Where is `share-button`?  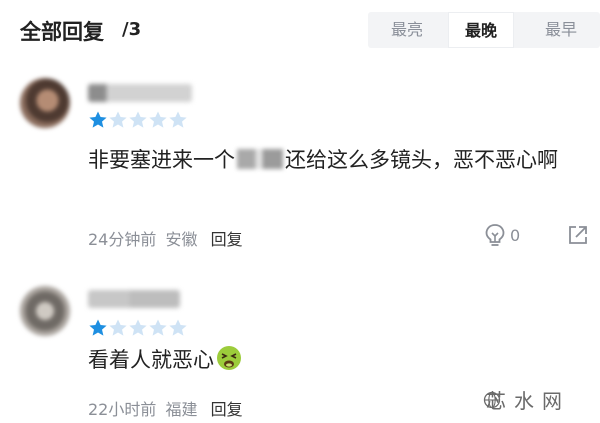
share-button is located at coordinates (578, 235).